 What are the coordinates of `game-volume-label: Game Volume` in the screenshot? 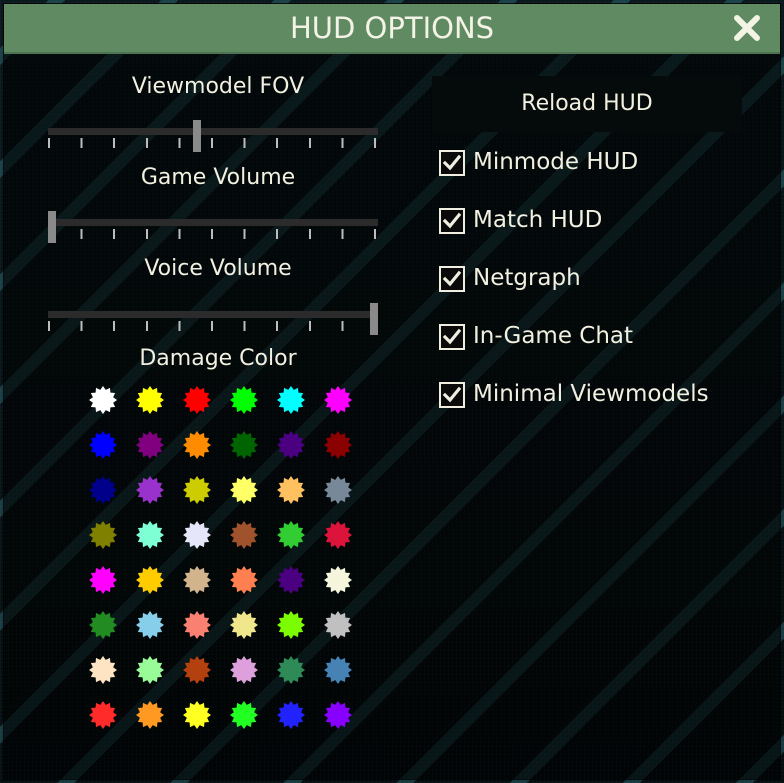 It's located at (218, 177).